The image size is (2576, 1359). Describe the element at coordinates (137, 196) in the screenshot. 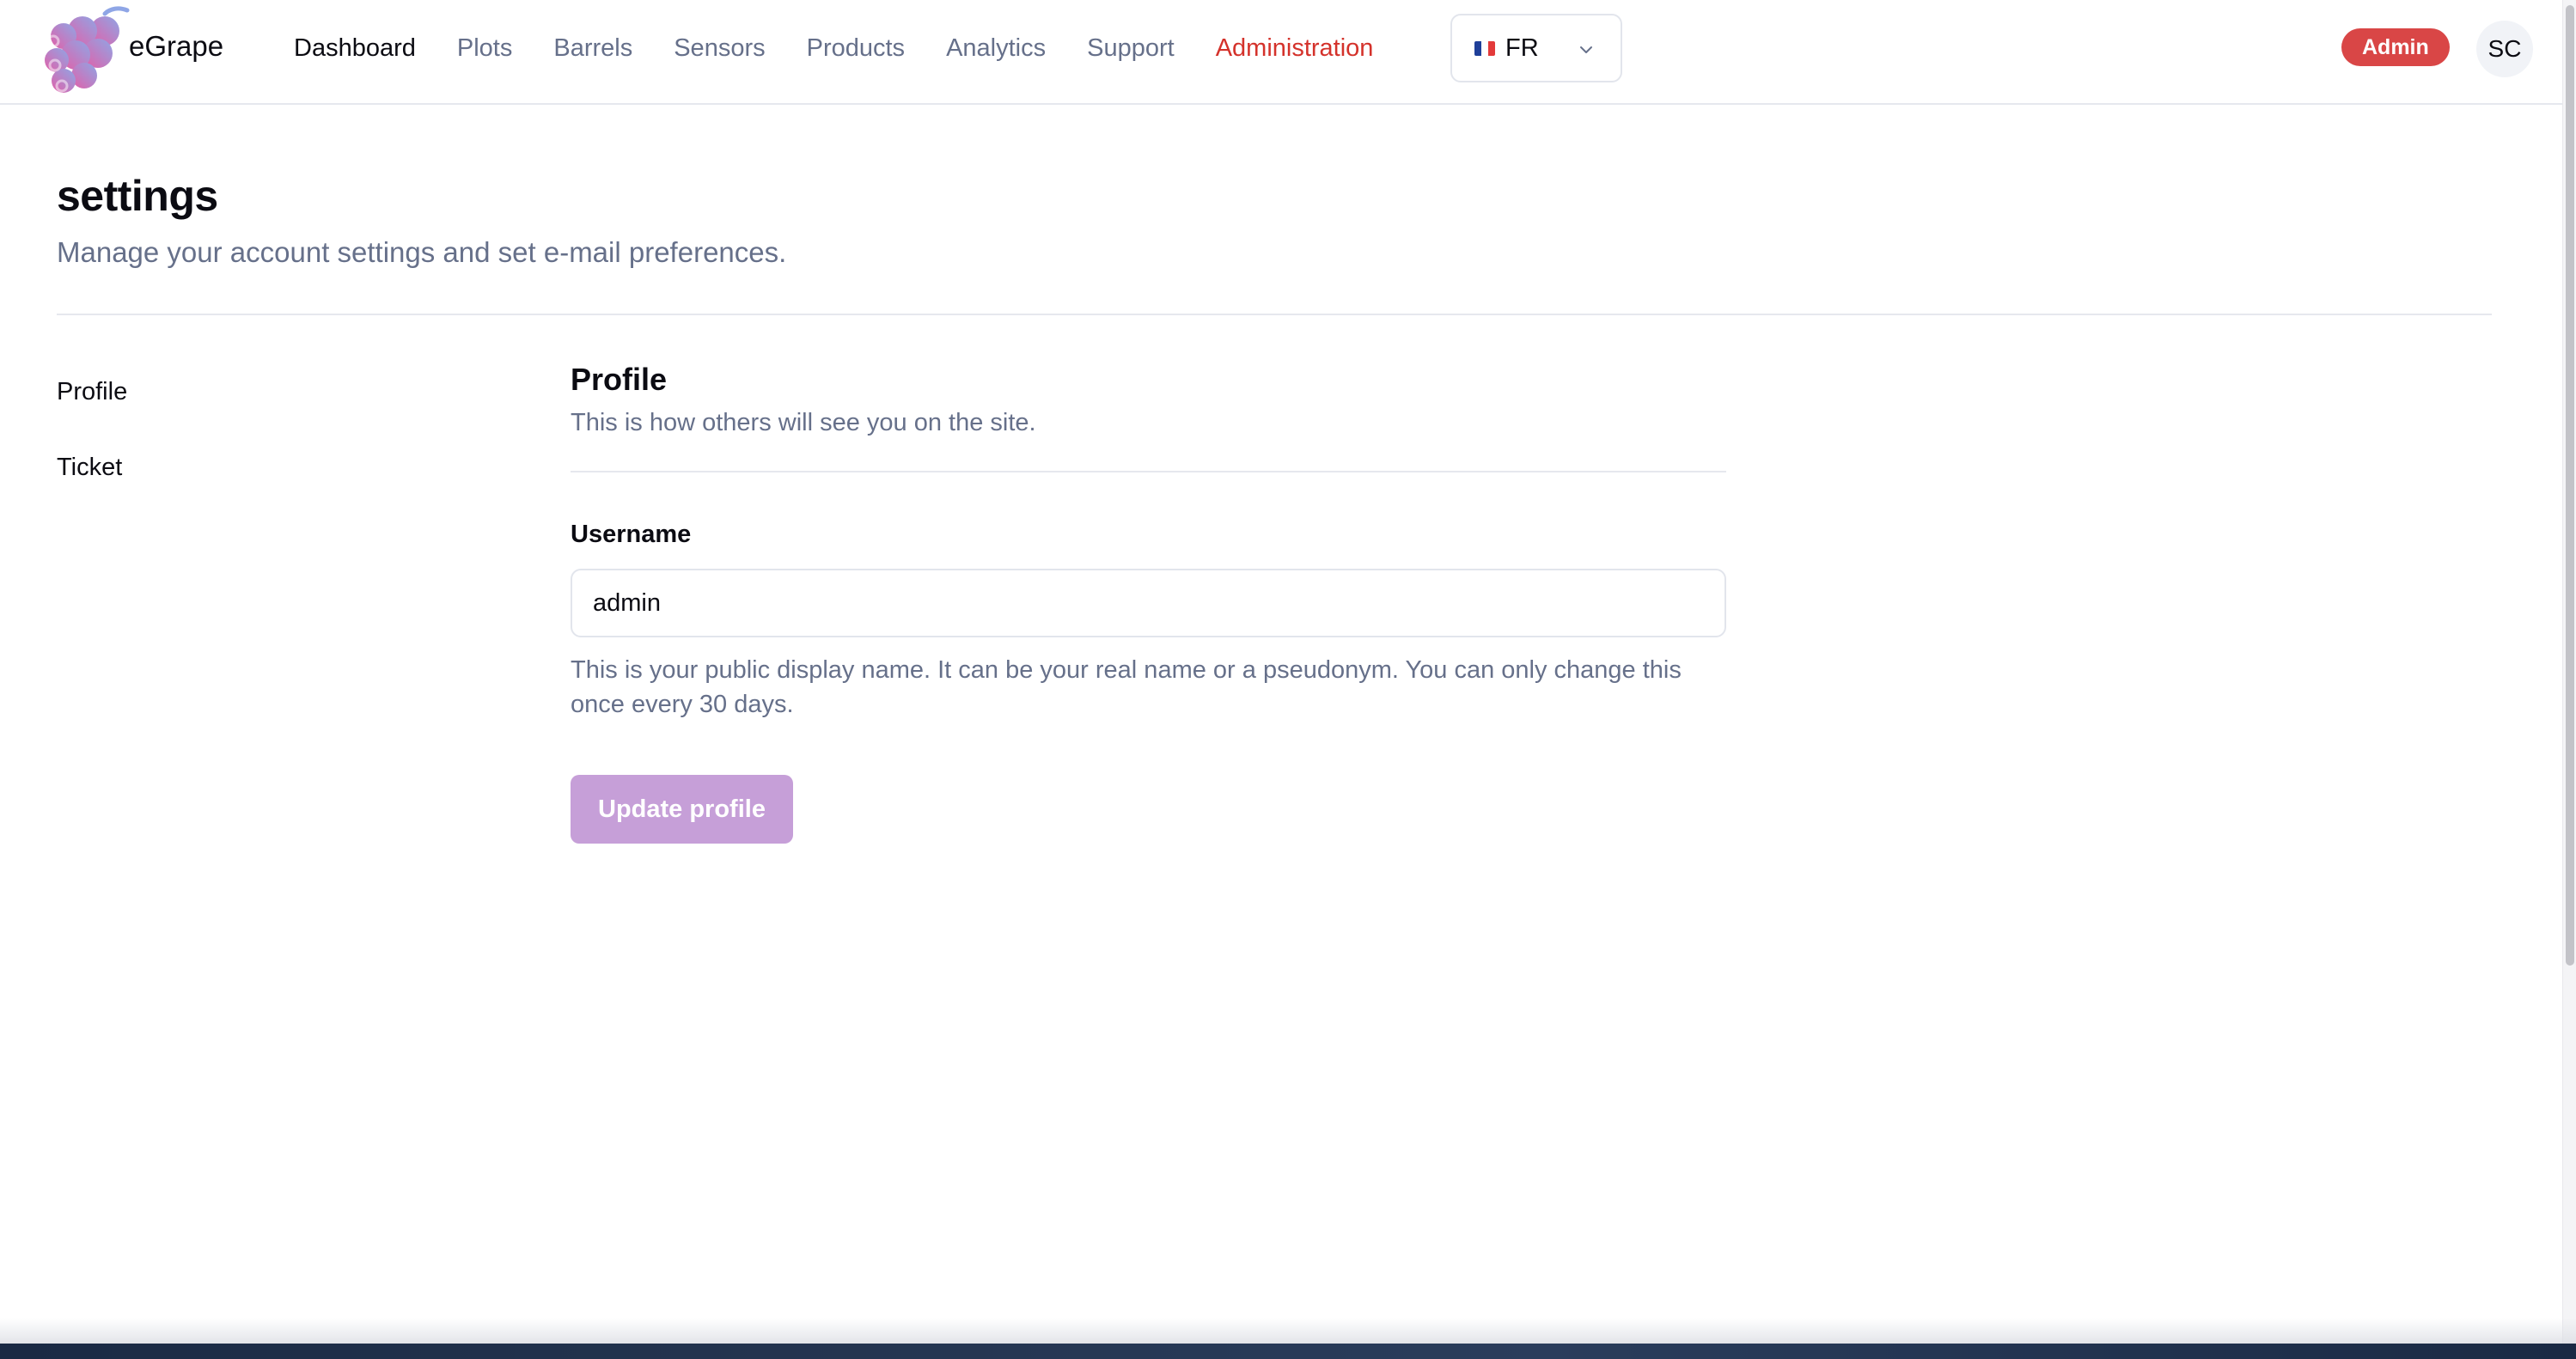

I see `page-title: settings` at that location.